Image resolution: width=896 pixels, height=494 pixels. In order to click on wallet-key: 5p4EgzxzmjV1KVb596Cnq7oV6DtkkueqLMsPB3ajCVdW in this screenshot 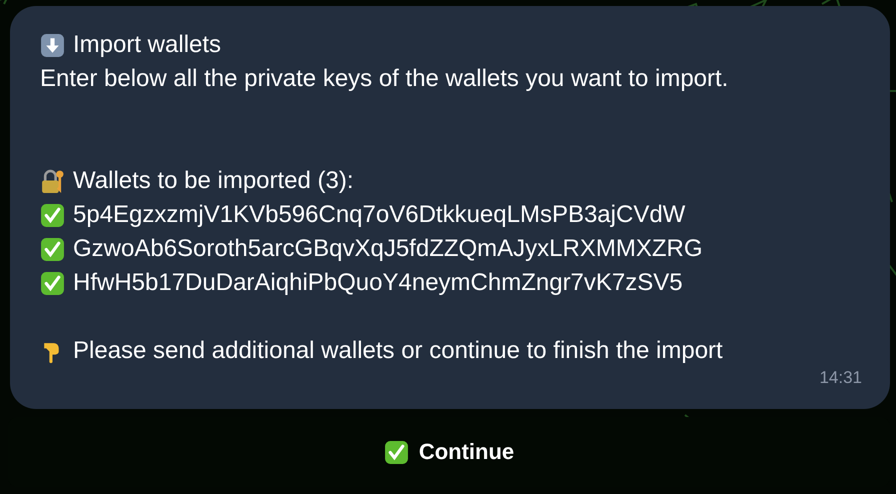, I will do `click(379, 215)`.